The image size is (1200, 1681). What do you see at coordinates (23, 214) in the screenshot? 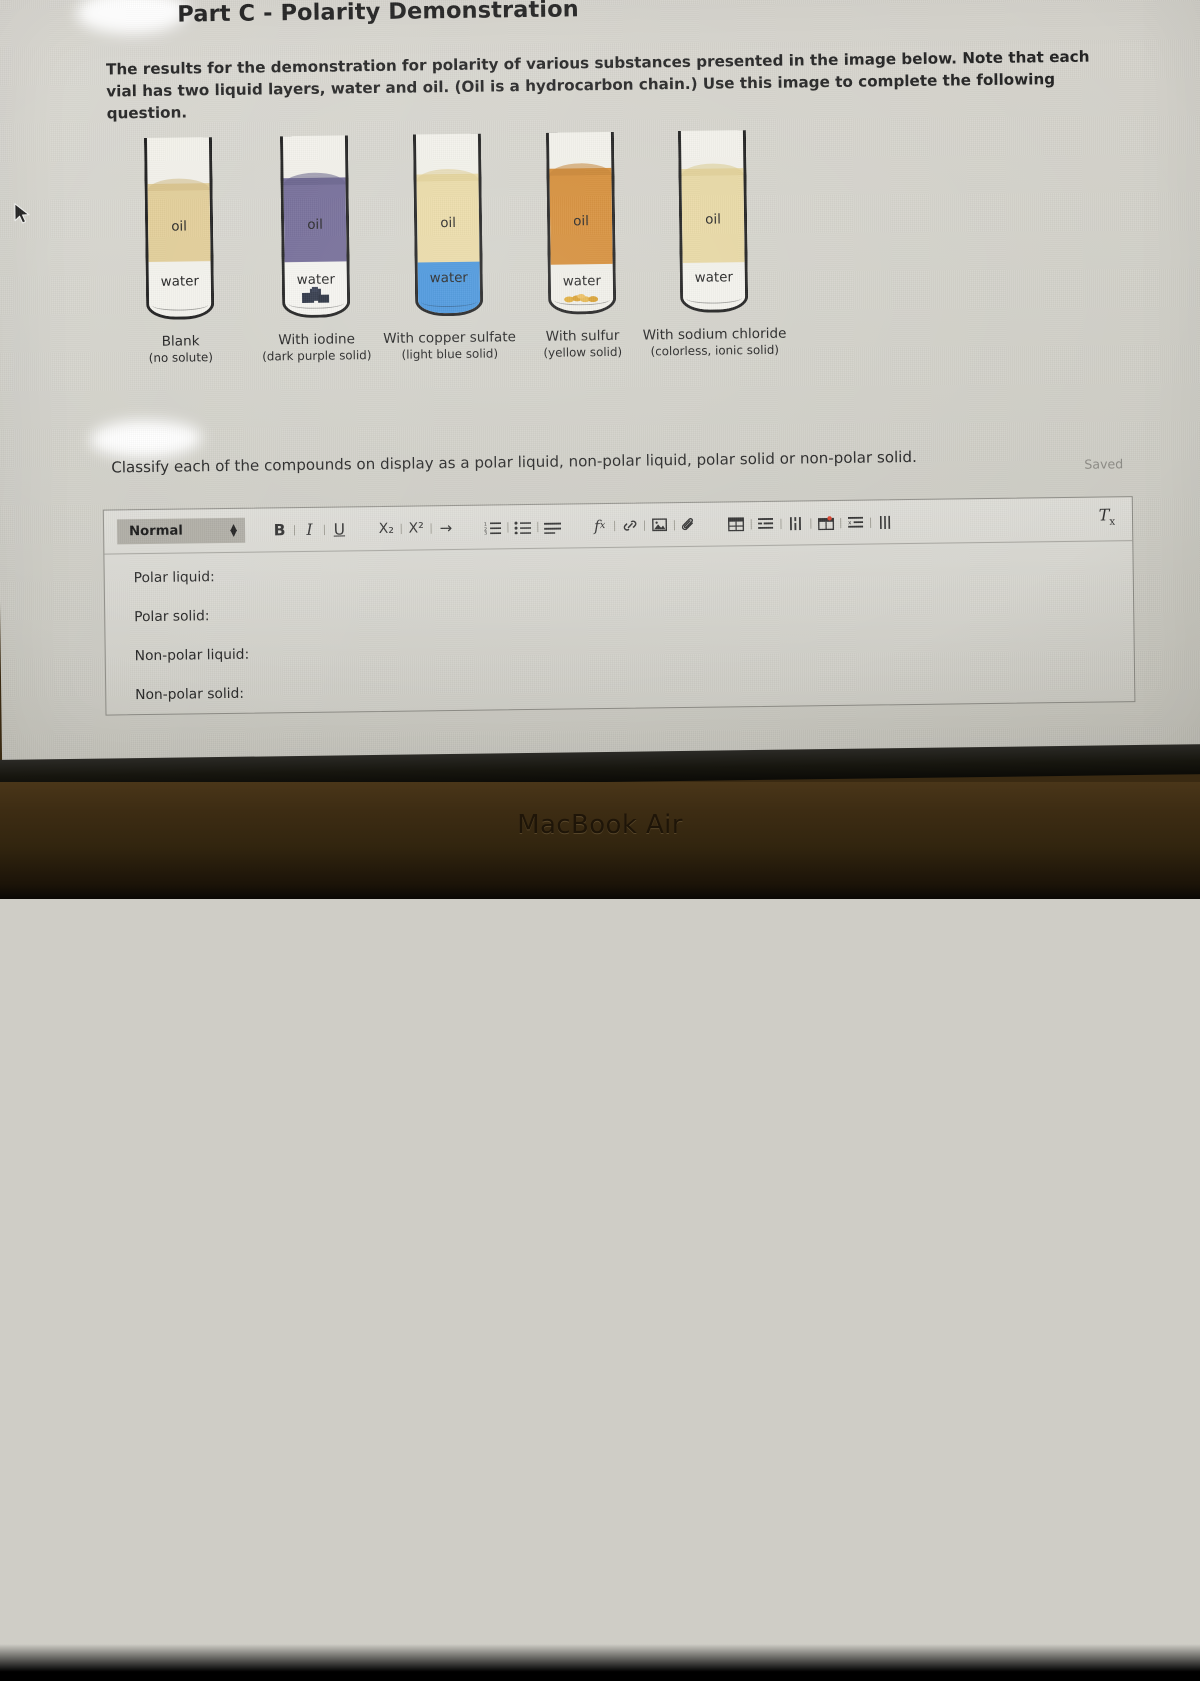
I see `mouse-cursor-icon` at bounding box center [23, 214].